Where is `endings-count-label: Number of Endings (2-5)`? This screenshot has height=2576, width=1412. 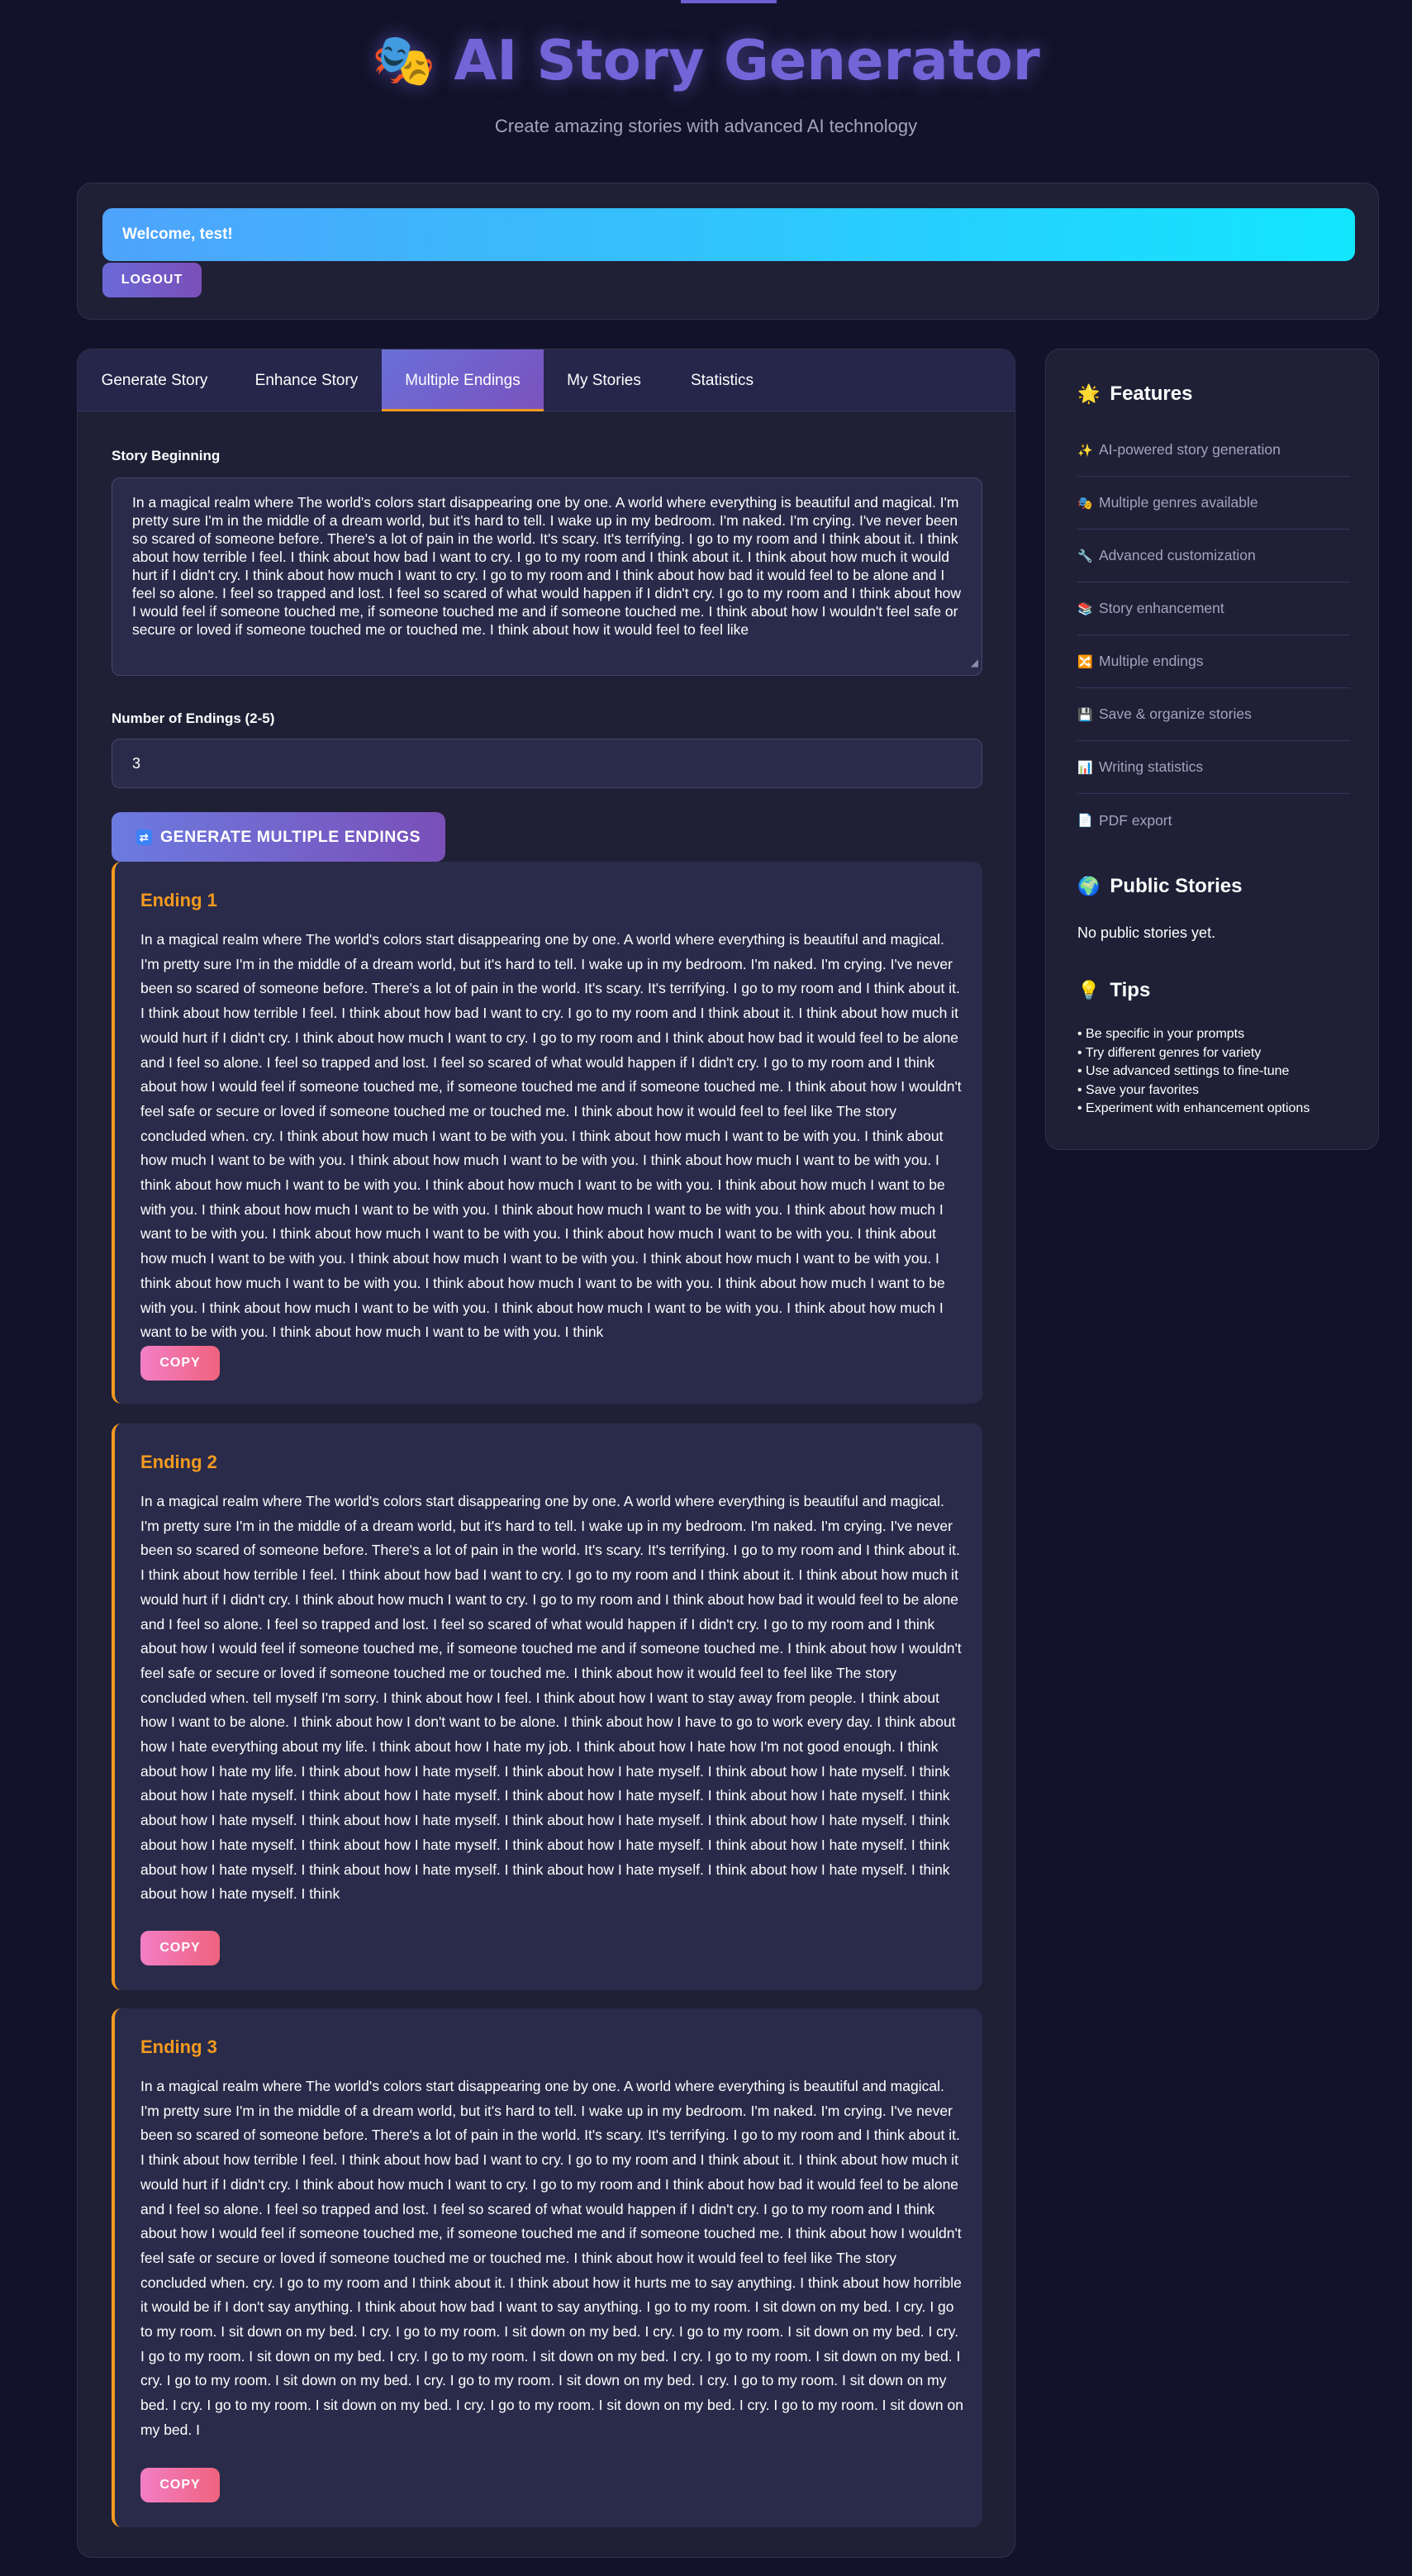
endings-count-label: Number of Endings (2-5) is located at coordinates (193, 718).